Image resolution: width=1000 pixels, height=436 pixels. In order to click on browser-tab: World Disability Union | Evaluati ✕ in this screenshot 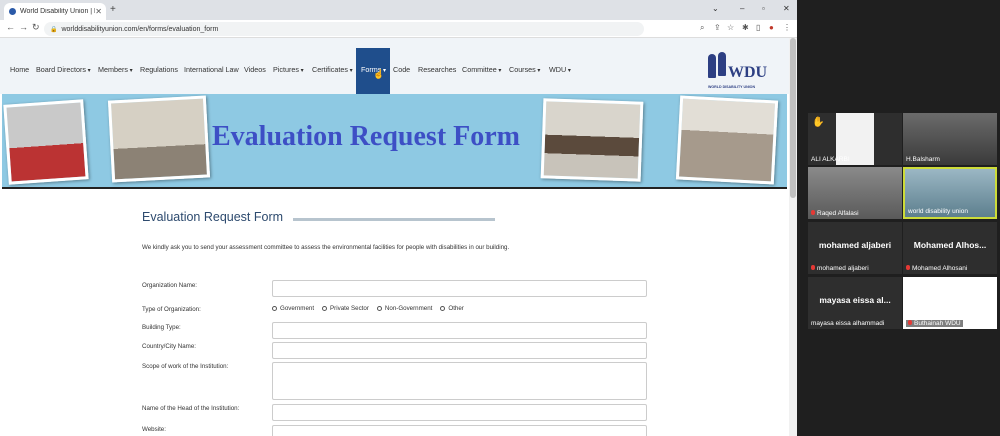, I will do `click(55, 11)`.